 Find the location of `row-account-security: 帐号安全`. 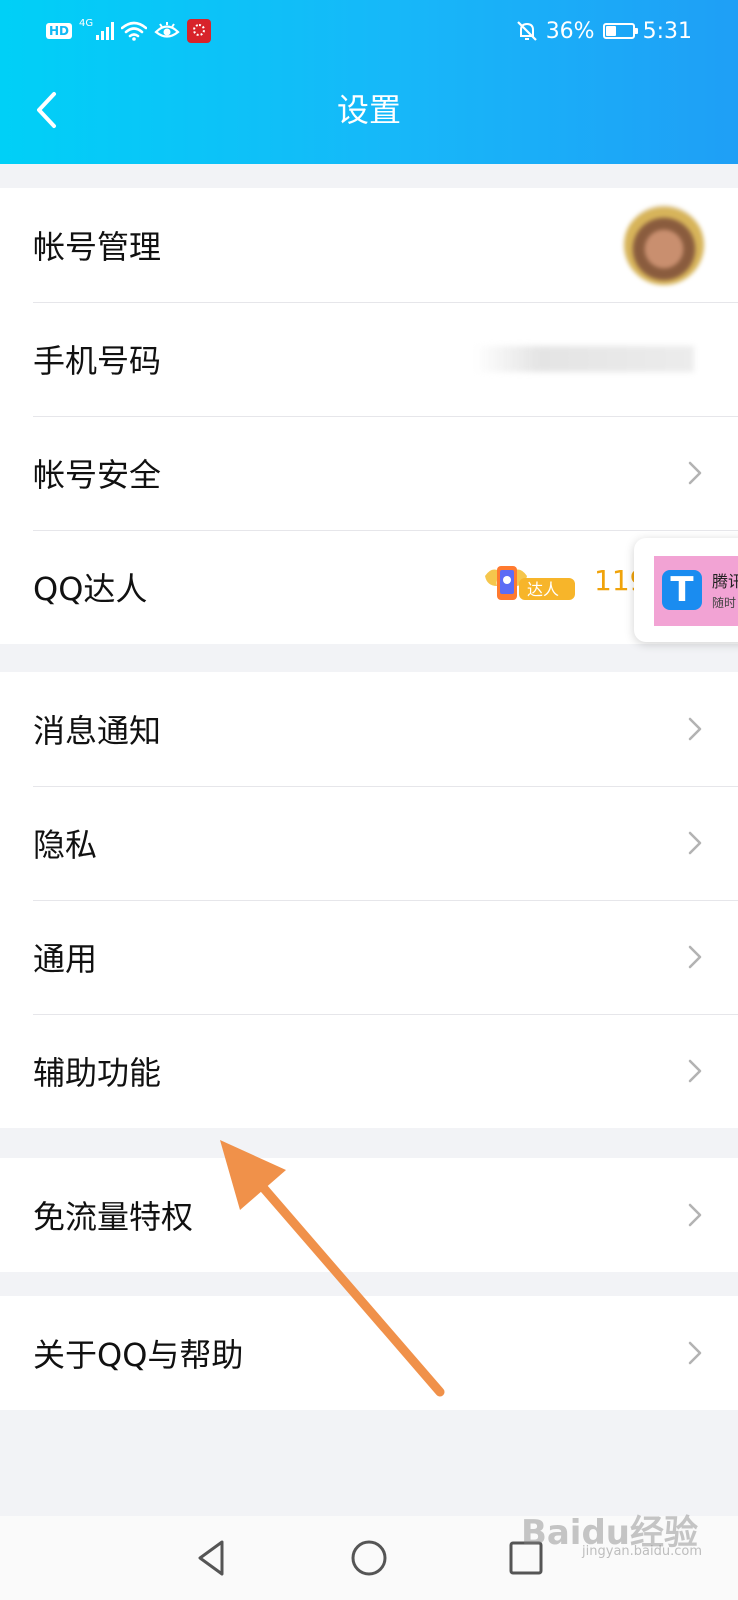

row-account-security: 帐号安全 is located at coordinates (369, 473).